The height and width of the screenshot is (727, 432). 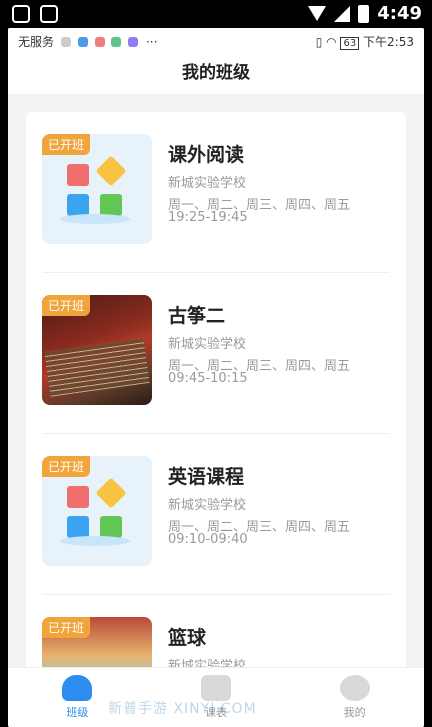 I want to click on course-name: 篮球, so click(x=187, y=638).